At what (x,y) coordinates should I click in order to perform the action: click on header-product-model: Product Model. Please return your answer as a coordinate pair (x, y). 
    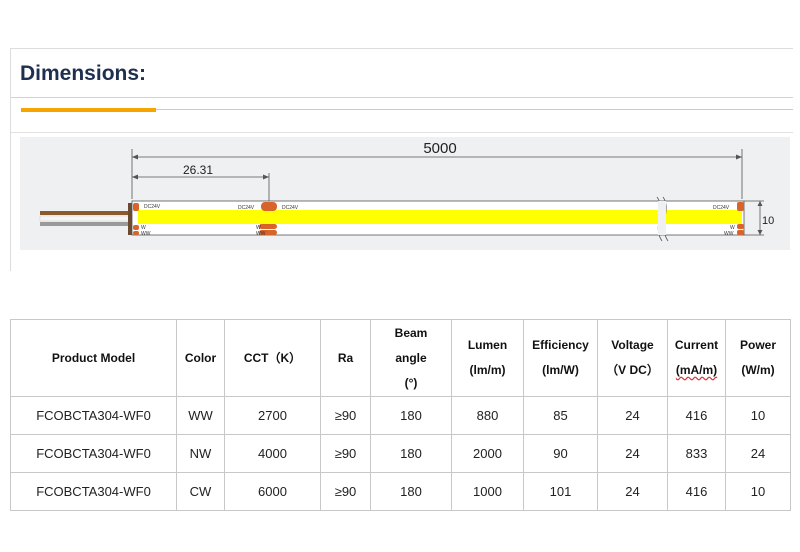
    Looking at the image, I should click on (93, 358).